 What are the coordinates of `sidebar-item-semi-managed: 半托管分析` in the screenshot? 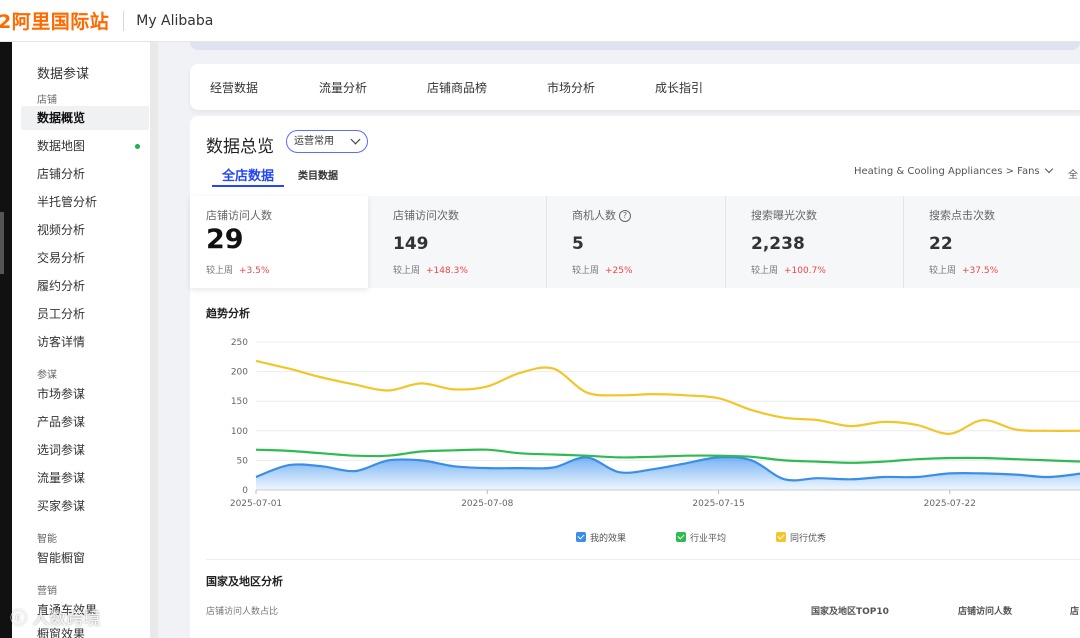 It's located at (85, 202).